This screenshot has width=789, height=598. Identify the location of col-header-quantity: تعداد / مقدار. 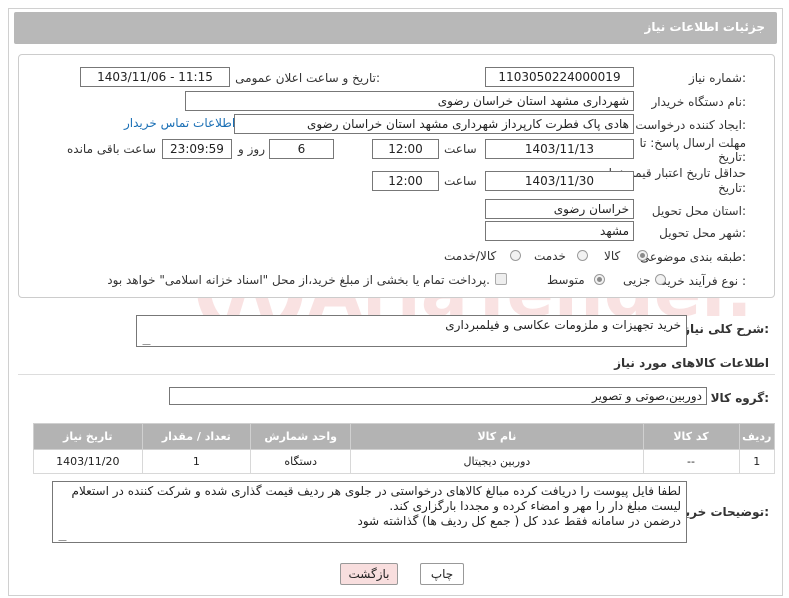
(196, 436).